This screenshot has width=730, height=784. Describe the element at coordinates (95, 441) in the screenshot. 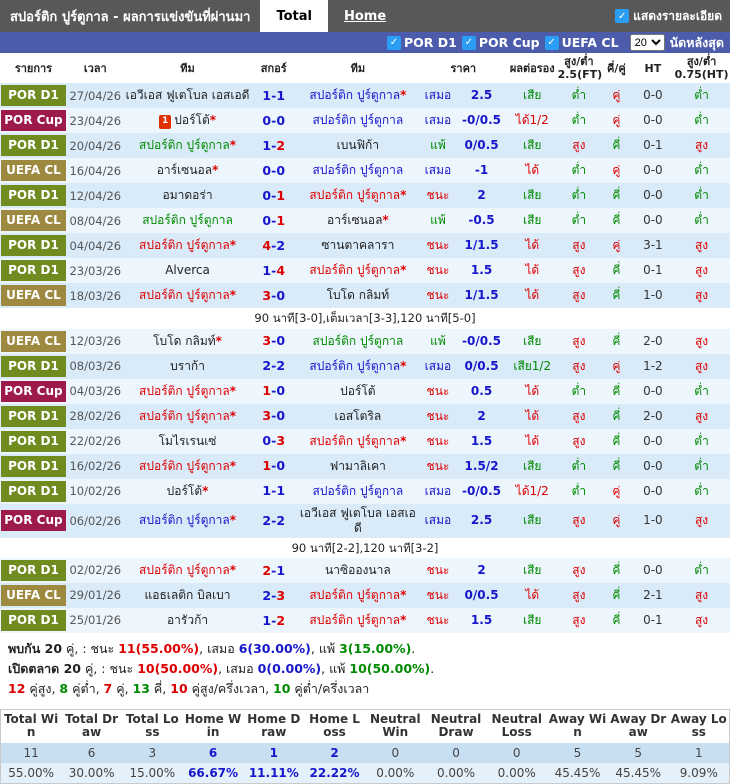

I see `match-date: 22/02/26` at that location.